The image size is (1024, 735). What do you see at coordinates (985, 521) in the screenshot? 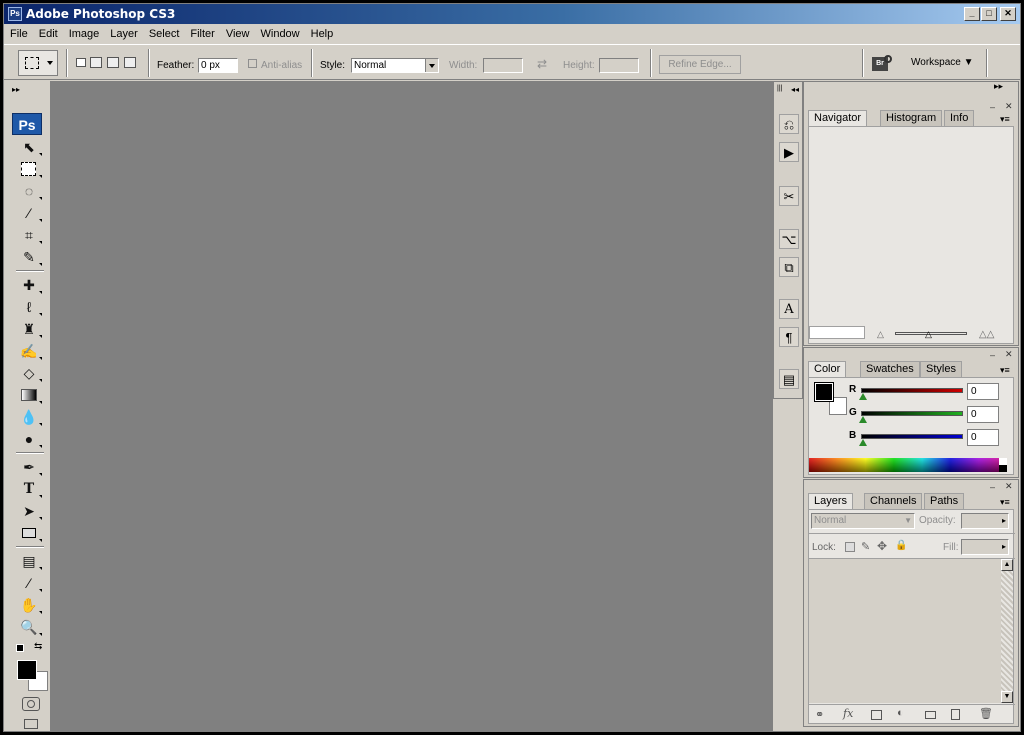
I see `opacity-input: ▸` at bounding box center [985, 521].